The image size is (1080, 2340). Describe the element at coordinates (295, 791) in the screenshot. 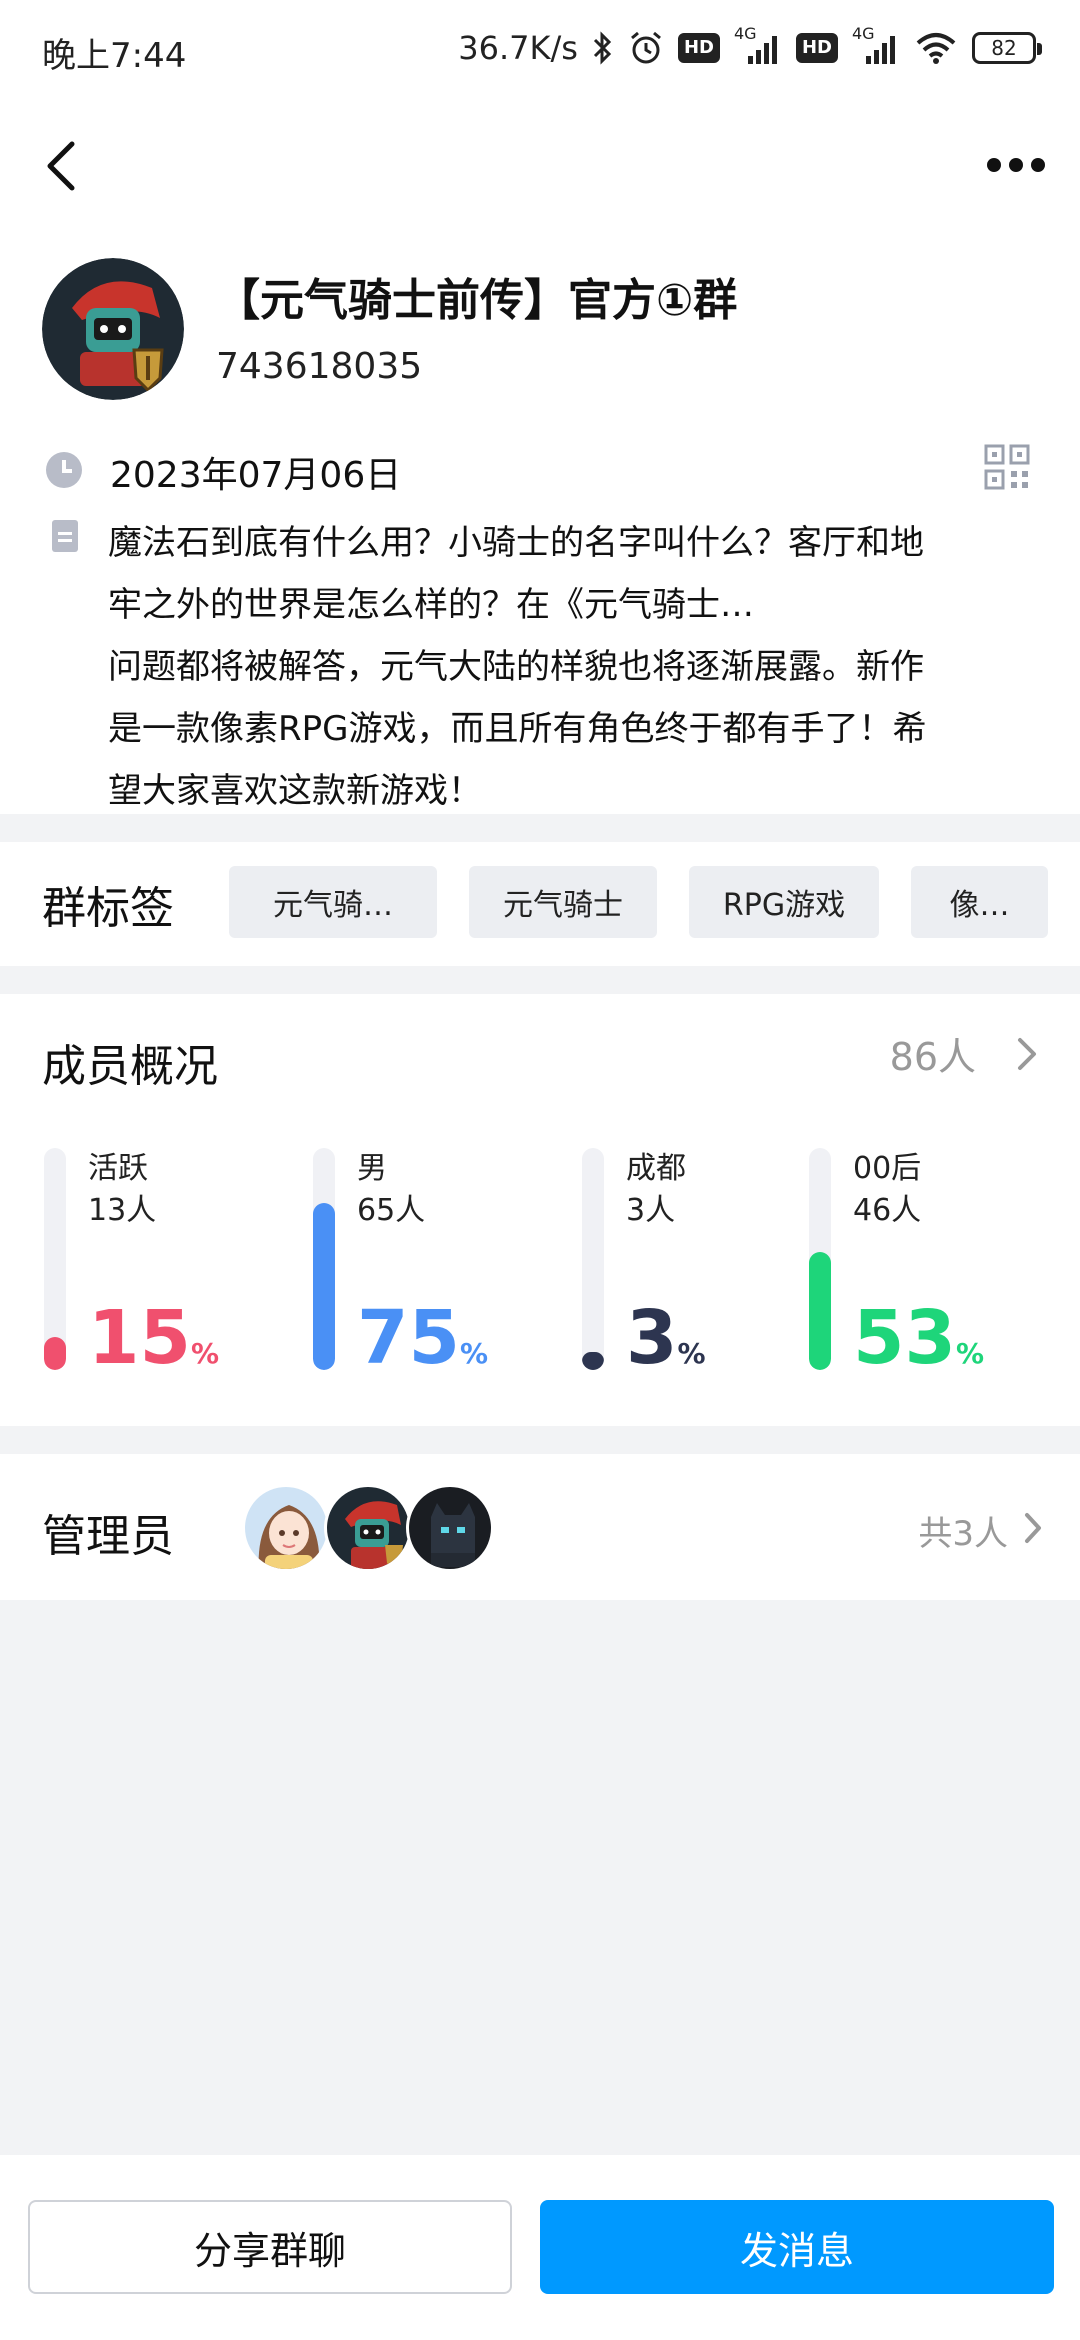

I see `description-line: 望大家喜欢这款新游戏！` at that location.